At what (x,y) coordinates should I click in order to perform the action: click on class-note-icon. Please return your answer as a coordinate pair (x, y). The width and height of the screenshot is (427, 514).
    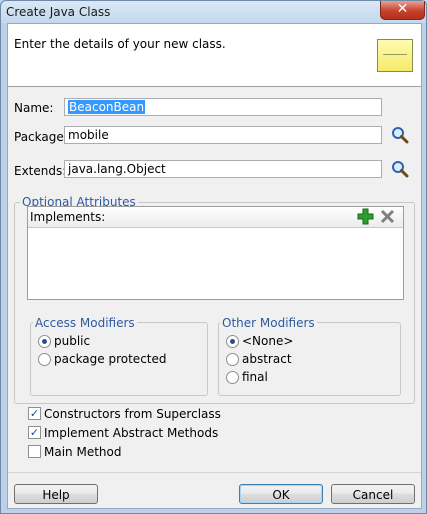
    Looking at the image, I should click on (395, 55).